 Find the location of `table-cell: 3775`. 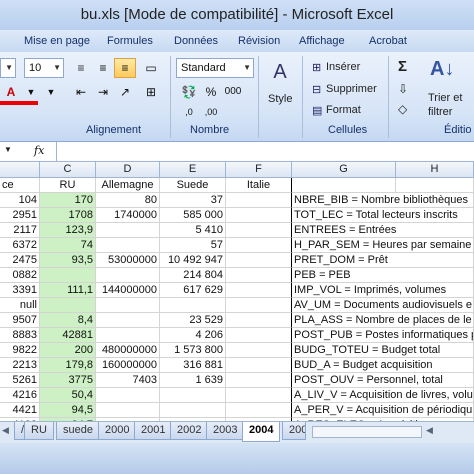

table-cell: 3775 is located at coordinates (68, 380).